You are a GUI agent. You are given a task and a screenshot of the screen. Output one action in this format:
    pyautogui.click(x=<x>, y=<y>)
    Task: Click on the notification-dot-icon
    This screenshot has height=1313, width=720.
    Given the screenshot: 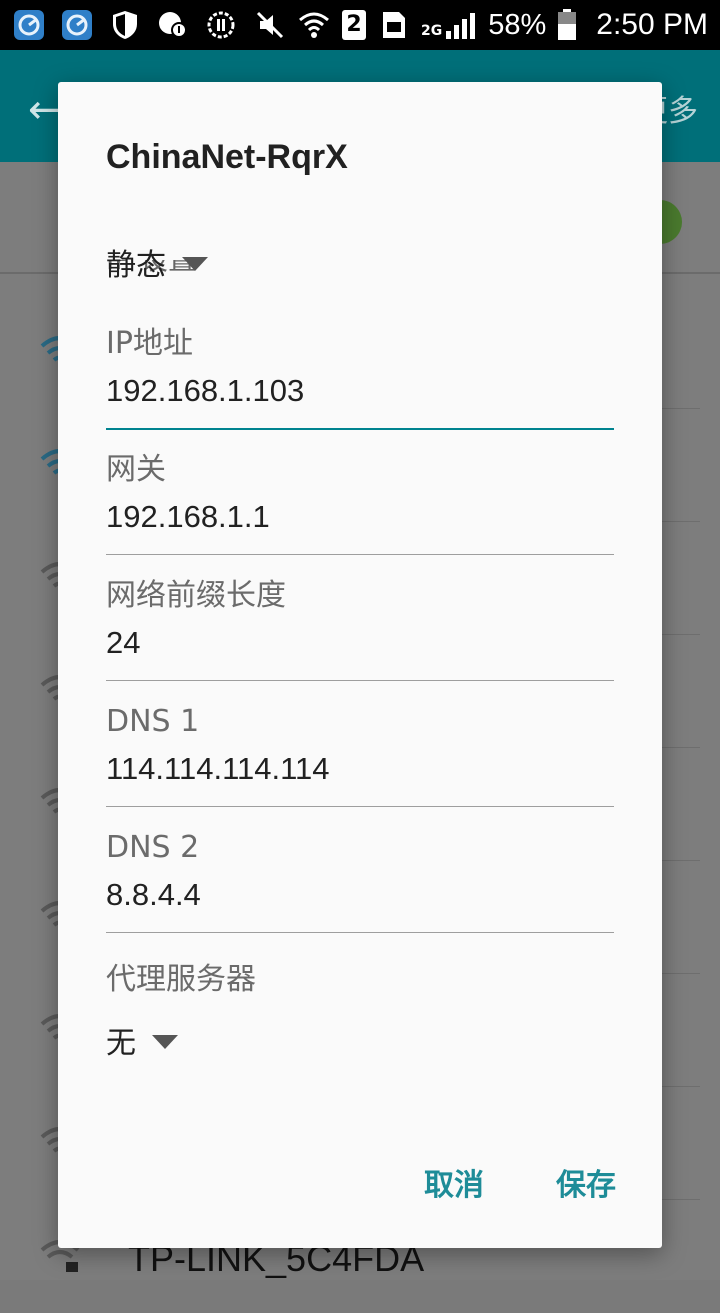 What is the action you would take?
    pyautogui.click(x=173, y=25)
    